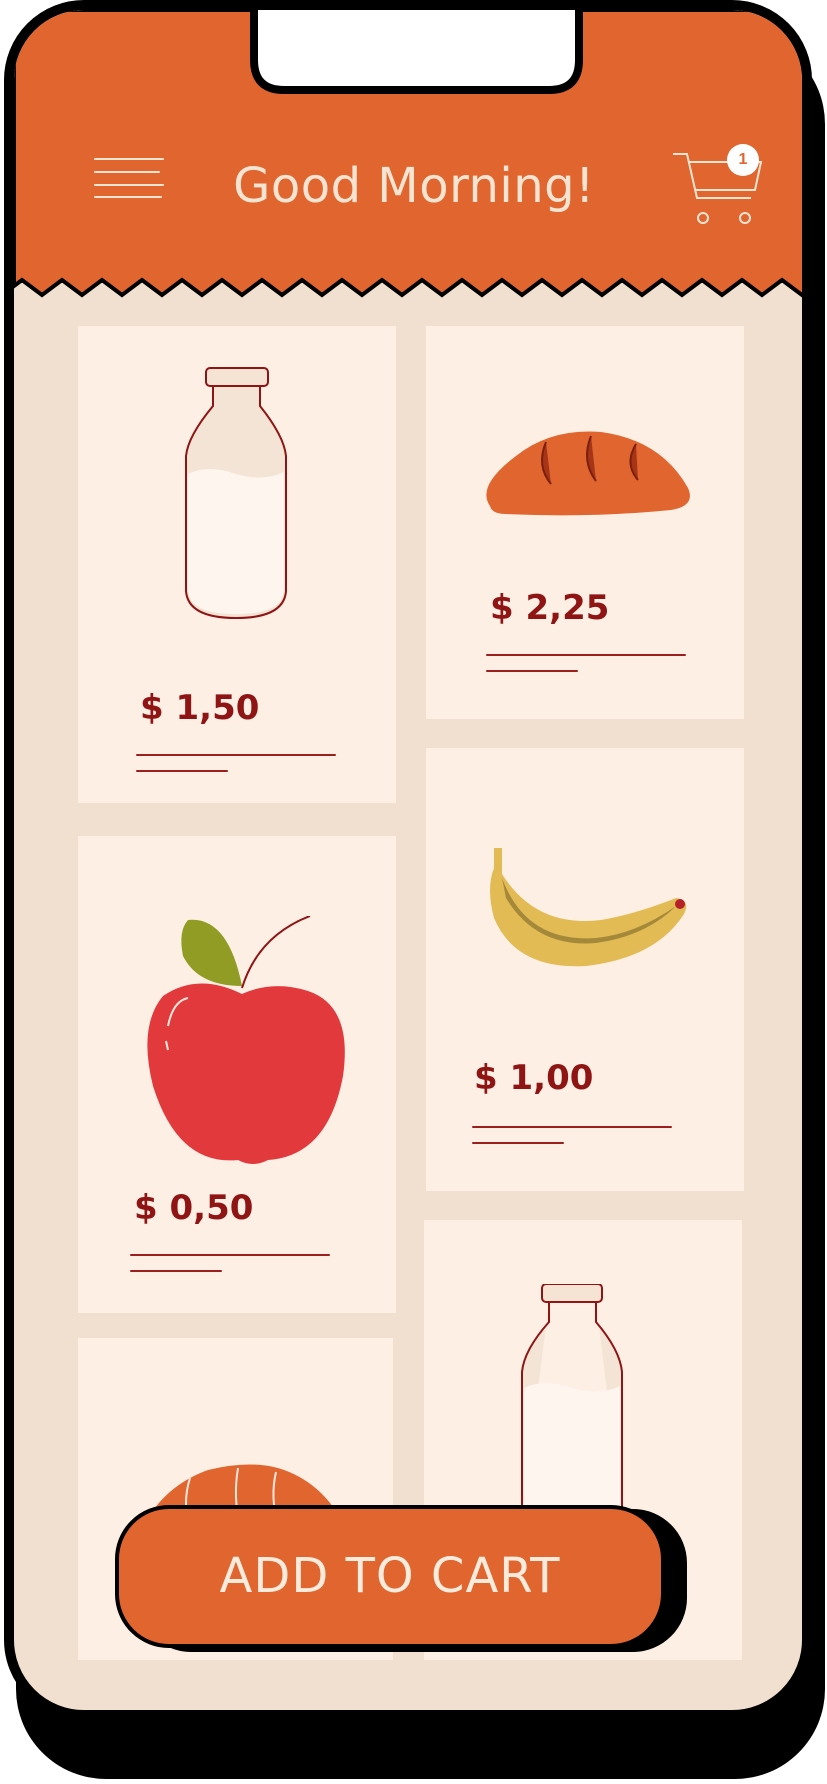  I want to click on apple-icon, so click(246, 1040).